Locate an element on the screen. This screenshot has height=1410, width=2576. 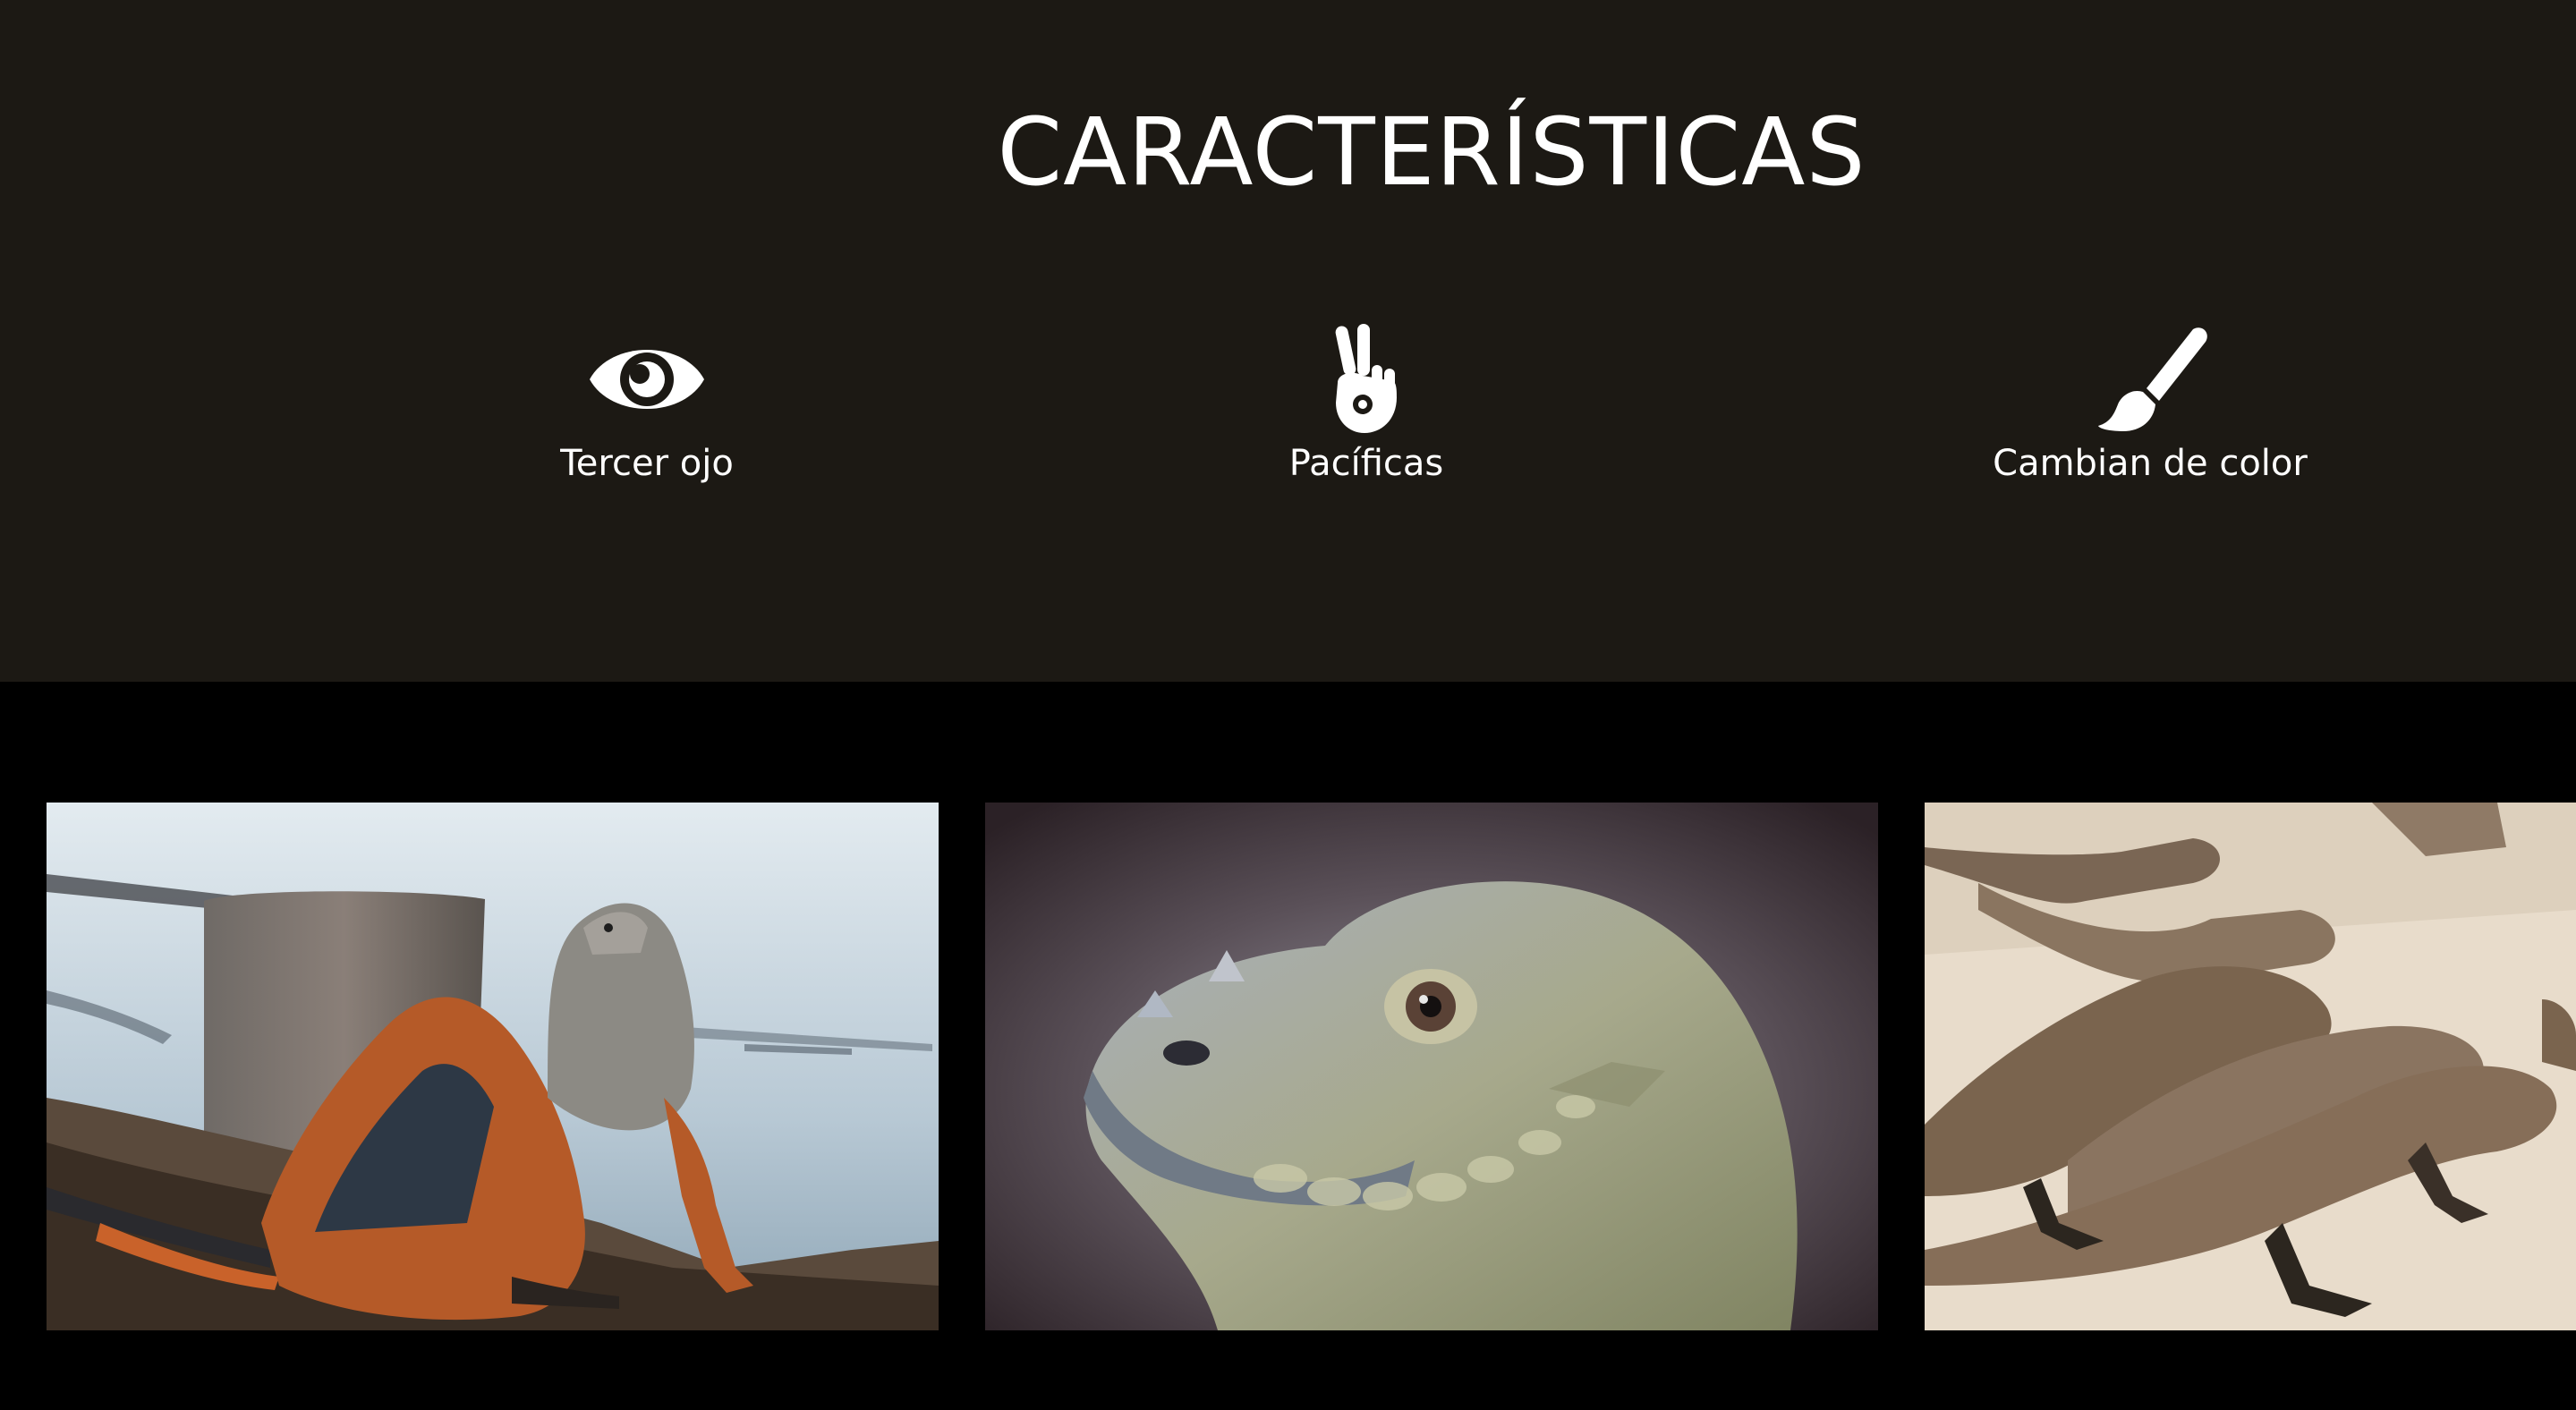
eye-icon is located at coordinates (647, 379).